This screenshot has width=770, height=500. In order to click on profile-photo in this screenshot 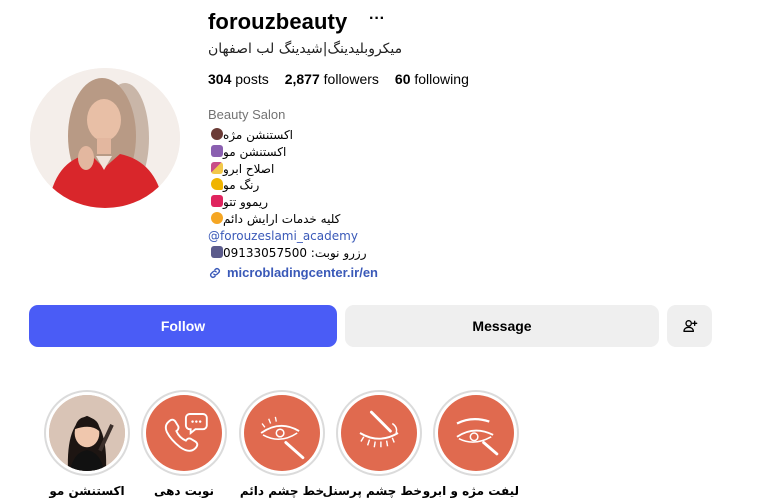, I will do `click(105, 138)`.